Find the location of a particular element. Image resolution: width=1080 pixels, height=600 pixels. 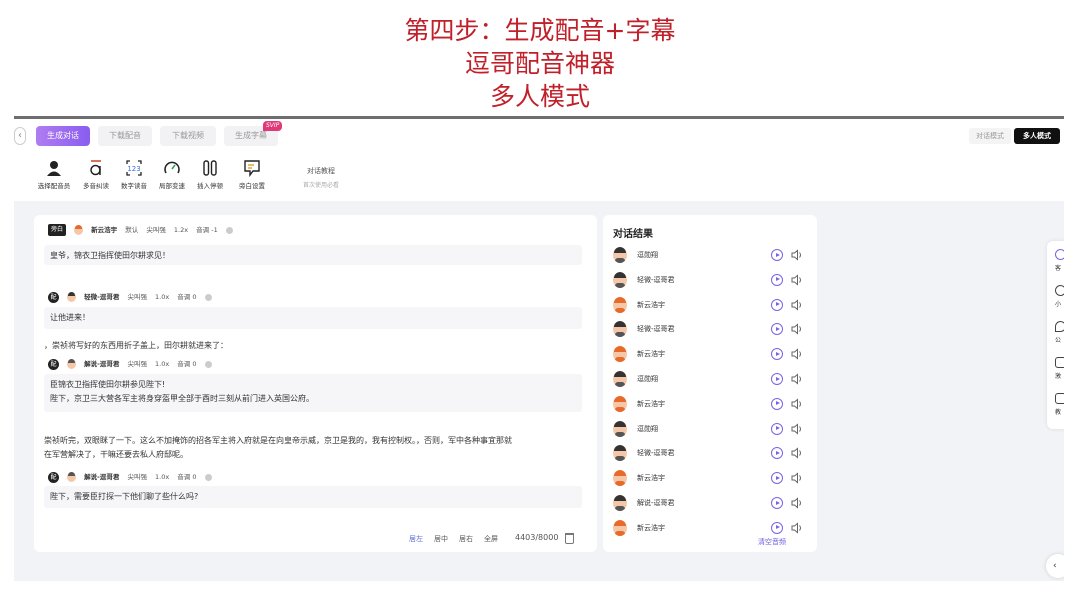

tab-generate-dialog: 生成对话 is located at coordinates (63, 136).